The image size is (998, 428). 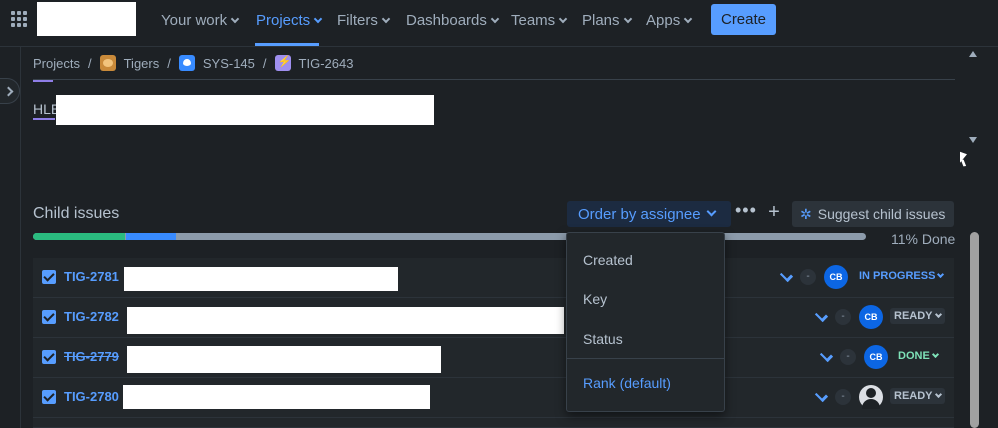 What do you see at coordinates (923, 239) in the screenshot?
I see `progress-percent: 11% Done` at bounding box center [923, 239].